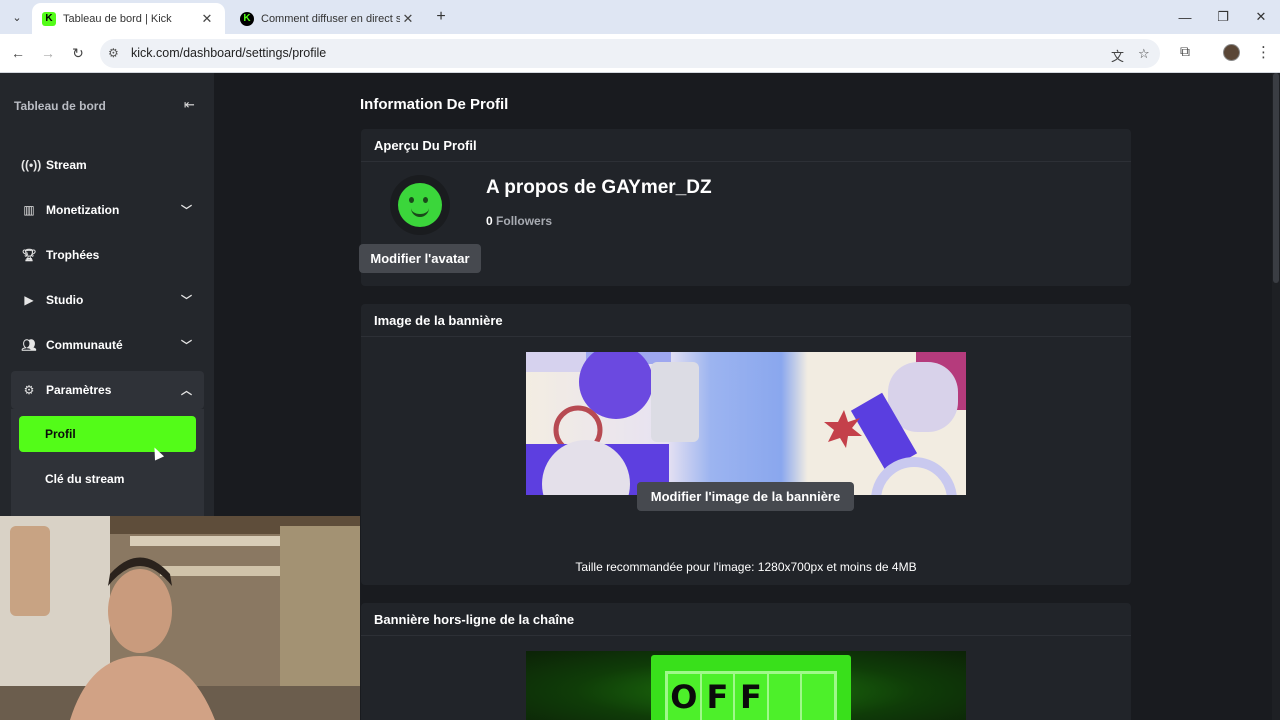  Describe the element at coordinates (1231, 52) in the screenshot. I see `browser-profile-avatar` at that location.